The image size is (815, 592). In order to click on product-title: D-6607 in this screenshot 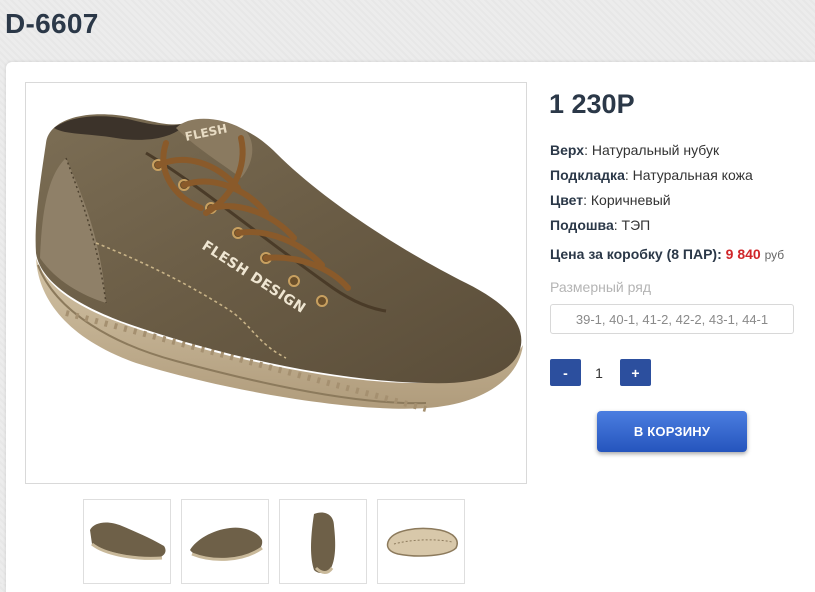, I will do `click(52, 23)`.